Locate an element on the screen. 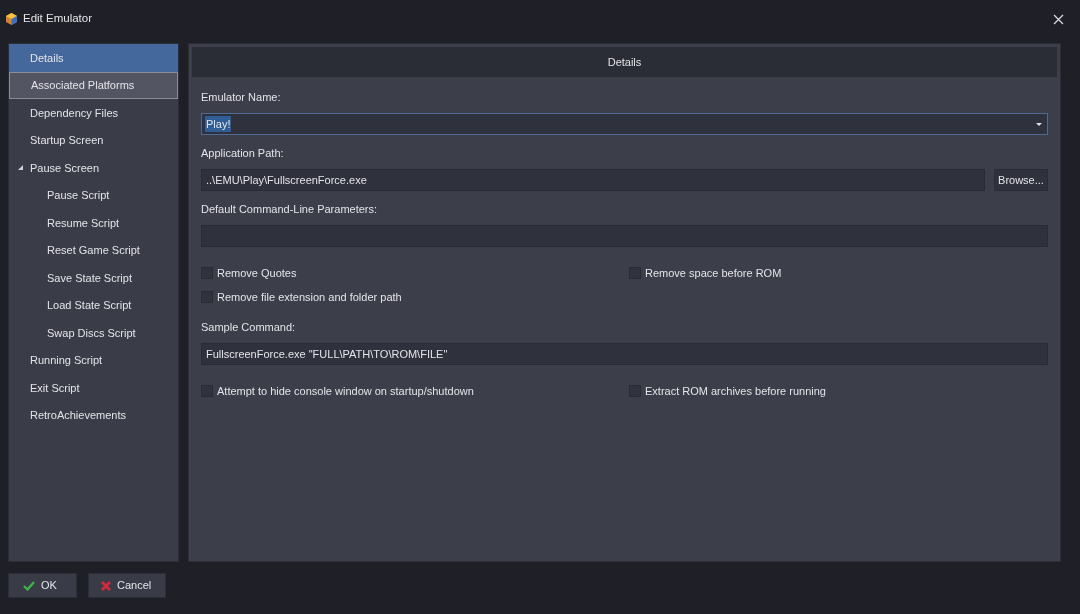  sidebar-item: Pause Screen is located at coordinates (93, 168).